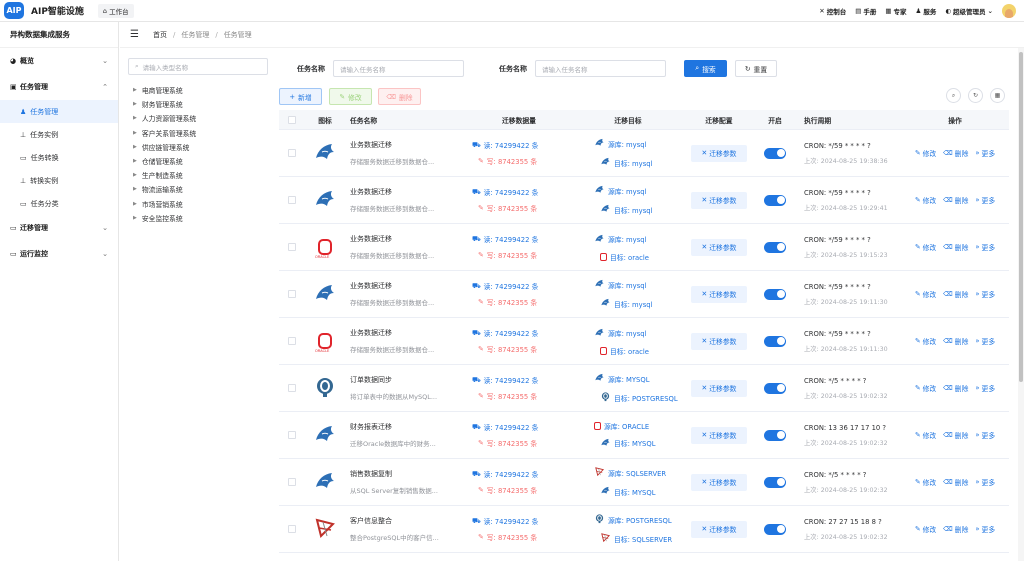 The height and width of the screenshot is (561, 1024). What do you see at coordinates (115, 10) in the screenshot?
I see `workbench-button: ⌂ 工作台` at bounding box center [115, 10].